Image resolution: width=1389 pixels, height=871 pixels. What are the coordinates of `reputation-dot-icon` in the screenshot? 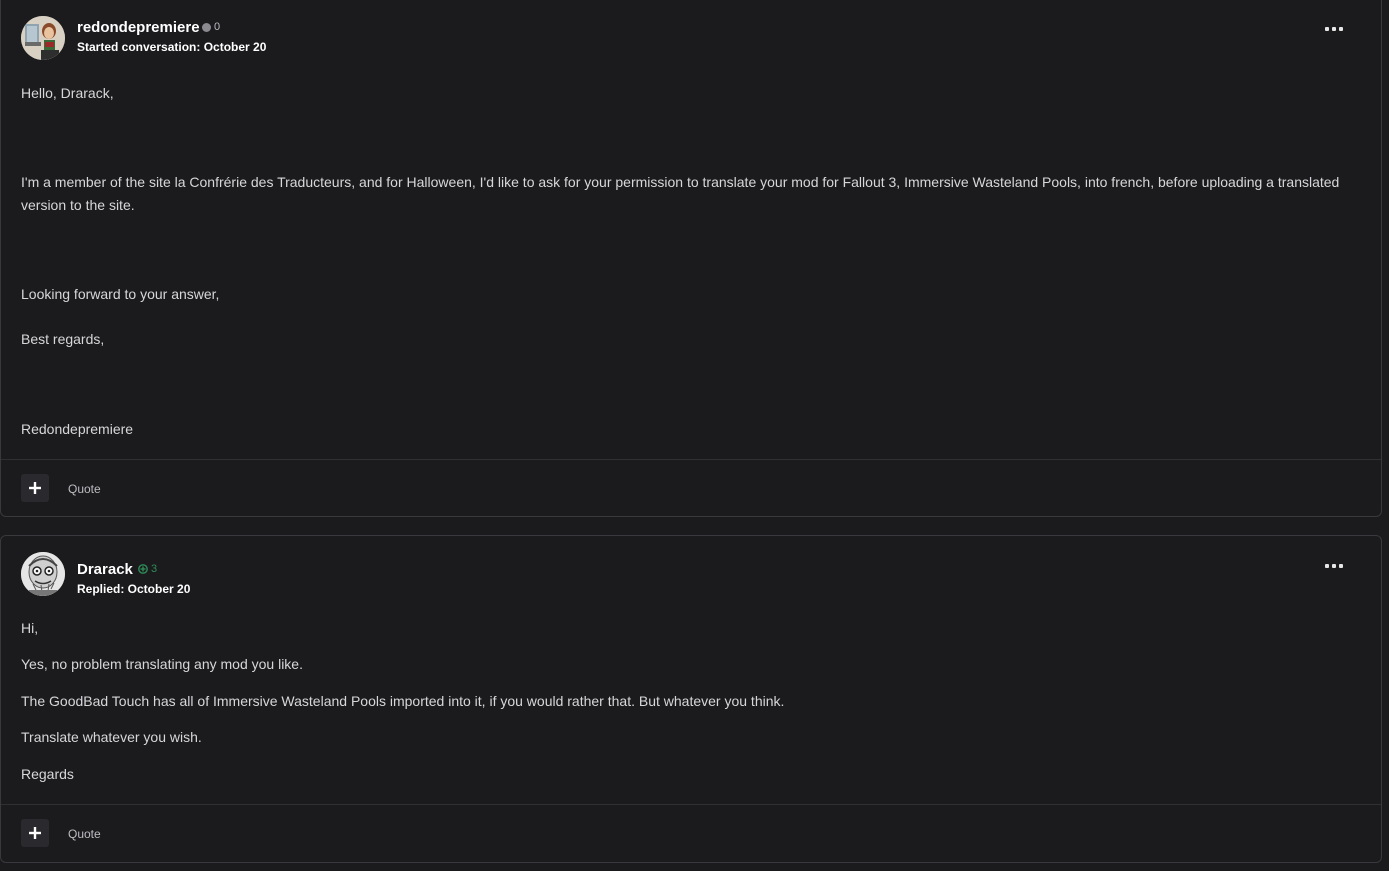 It's located at (206, 27).